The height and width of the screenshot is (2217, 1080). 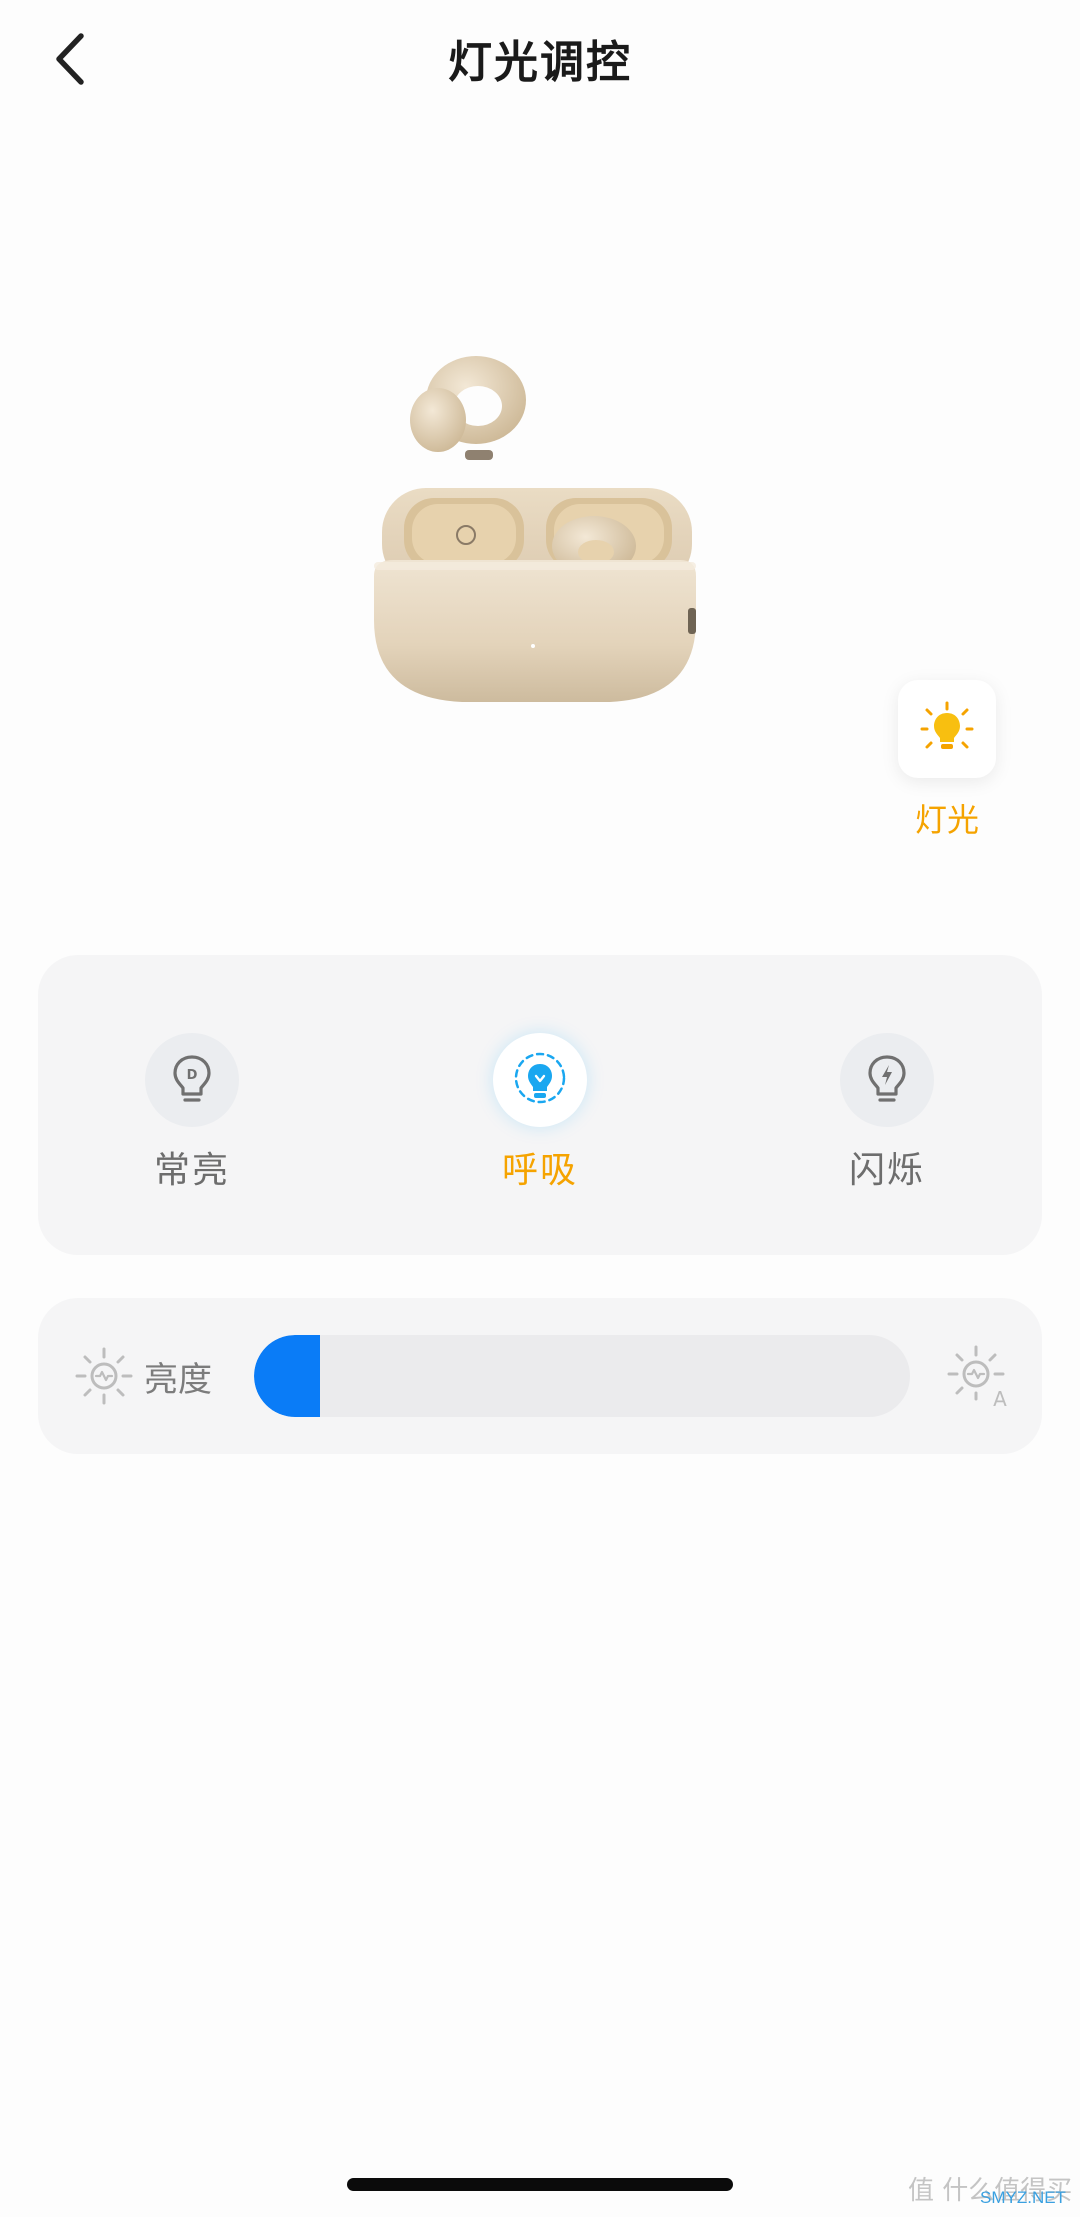 What do you see at coordinates (178, 1380) in the screenshot?
I see `brightness-label: 亮度` at bounding box center [178, 1380].